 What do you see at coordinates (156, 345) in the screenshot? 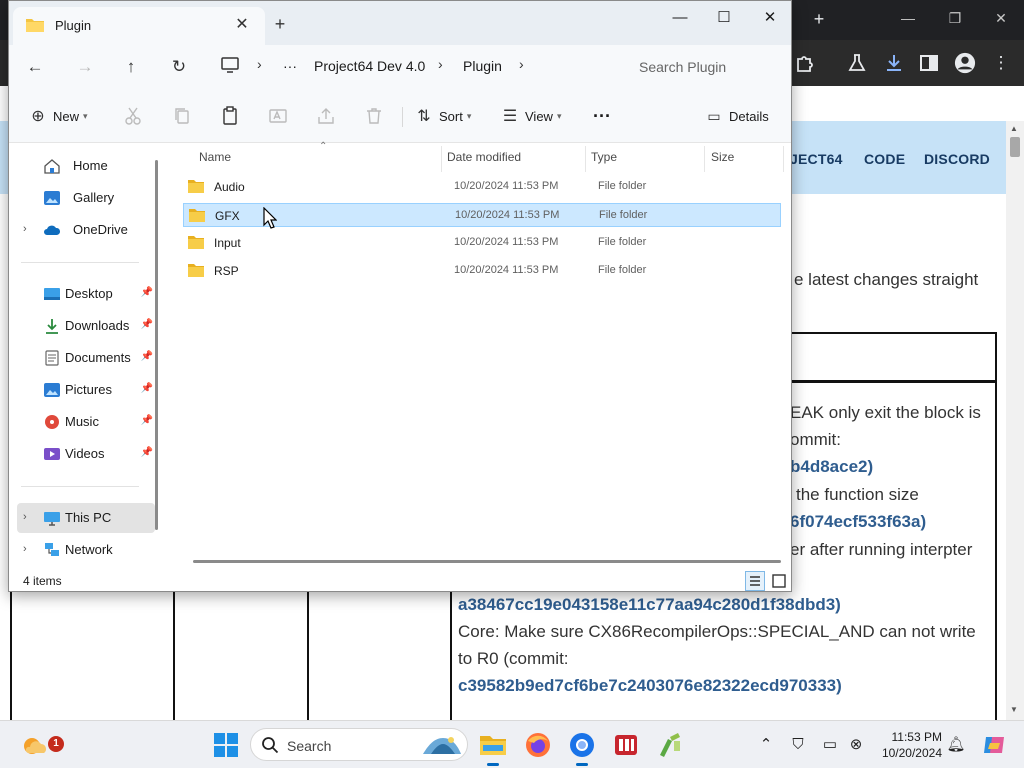
I see `navigation-scrollbar` at bounding box center [156, 345].